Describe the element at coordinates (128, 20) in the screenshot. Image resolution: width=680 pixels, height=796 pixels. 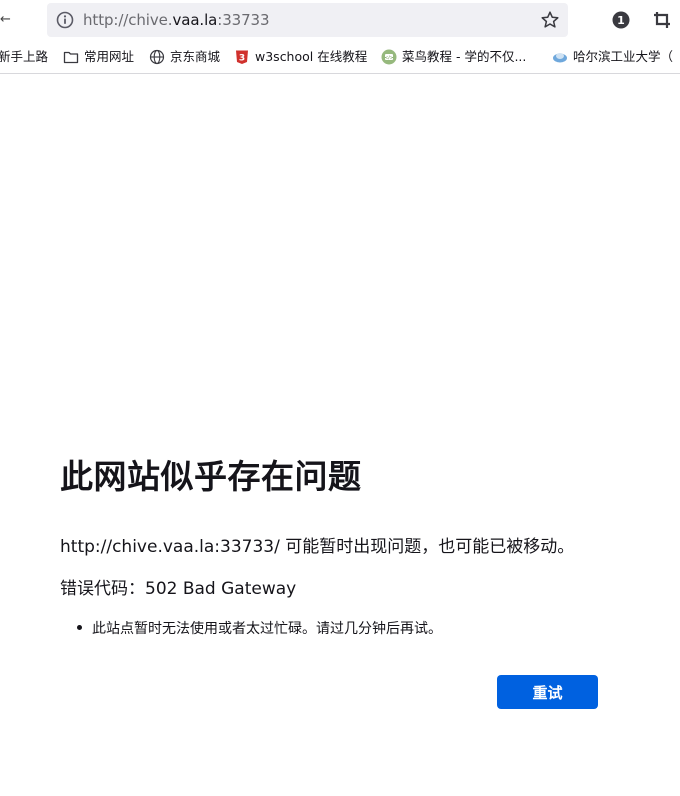
I see `url-scheme: http://chive.` at that location.